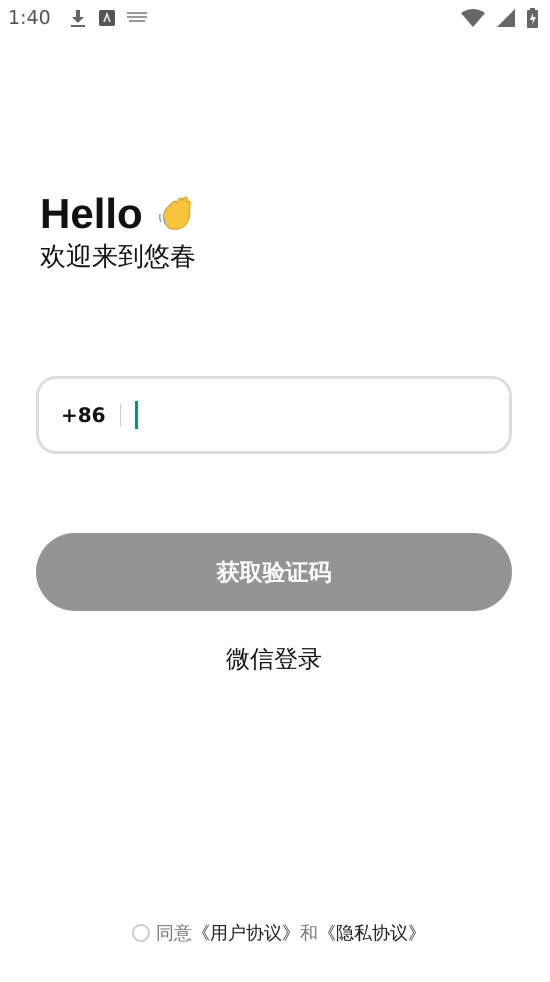  I want to click on agree-checkbox, so click(141, 933).